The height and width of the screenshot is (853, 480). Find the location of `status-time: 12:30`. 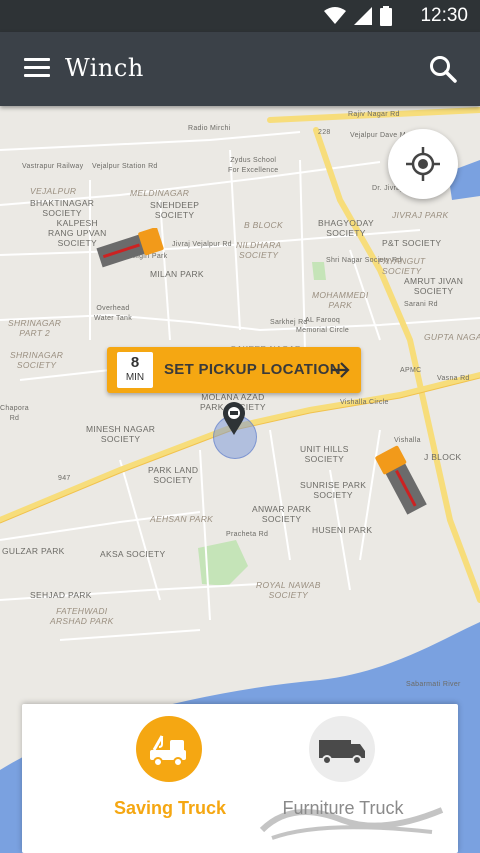

status-time: 12:30 is located at coordinates (444, 15).